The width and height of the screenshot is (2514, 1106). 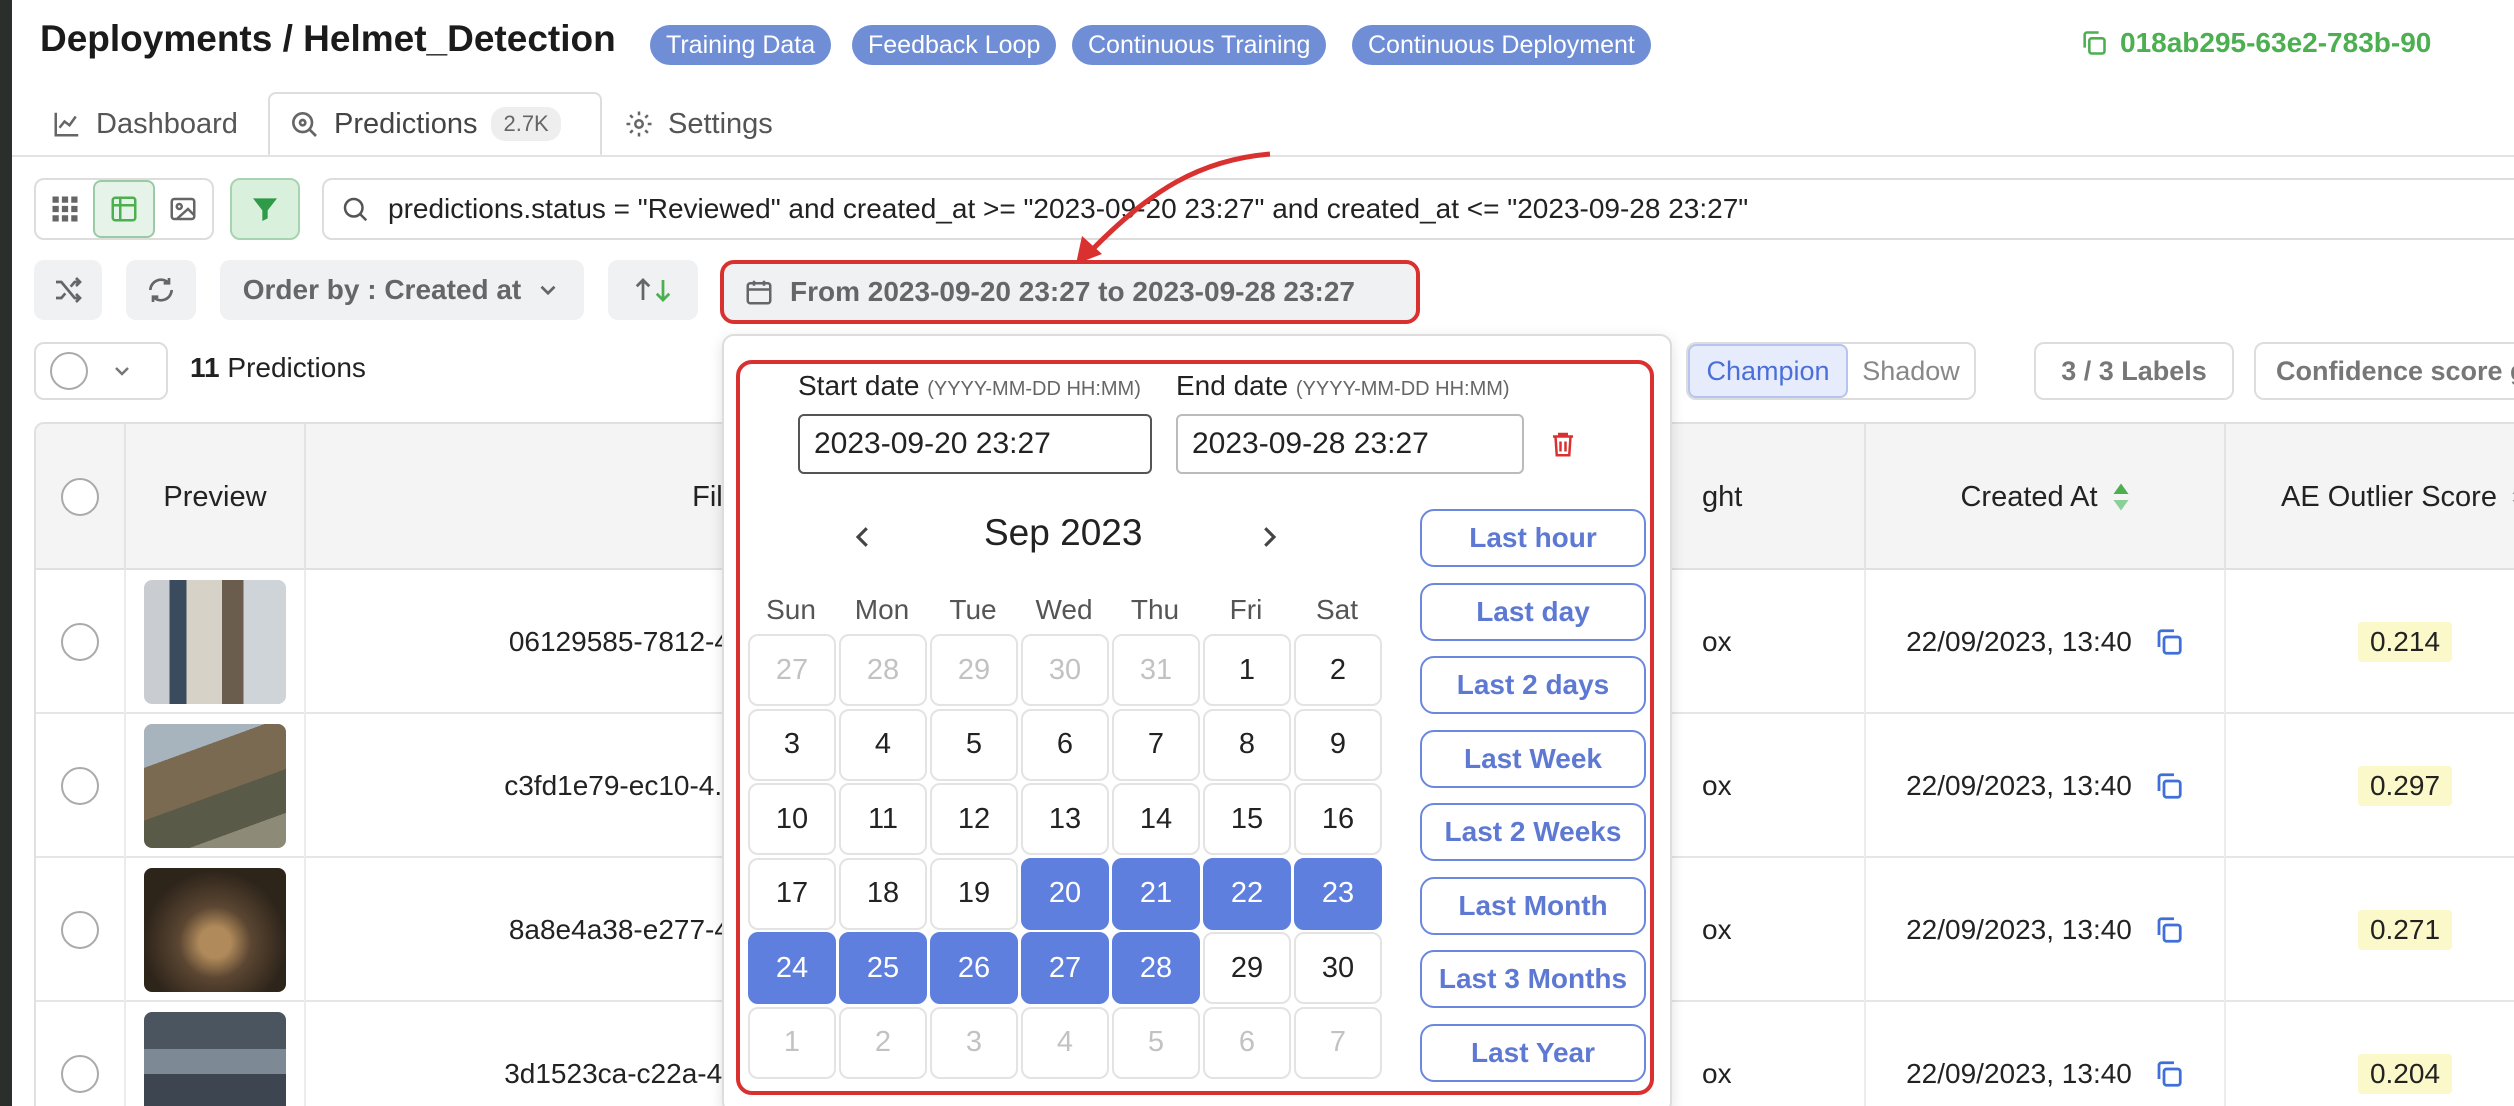 What do you see at coordinates (1065, 893) in the screenshot?
I see `calendar-day: 20` at bounding box center [1065, 893].